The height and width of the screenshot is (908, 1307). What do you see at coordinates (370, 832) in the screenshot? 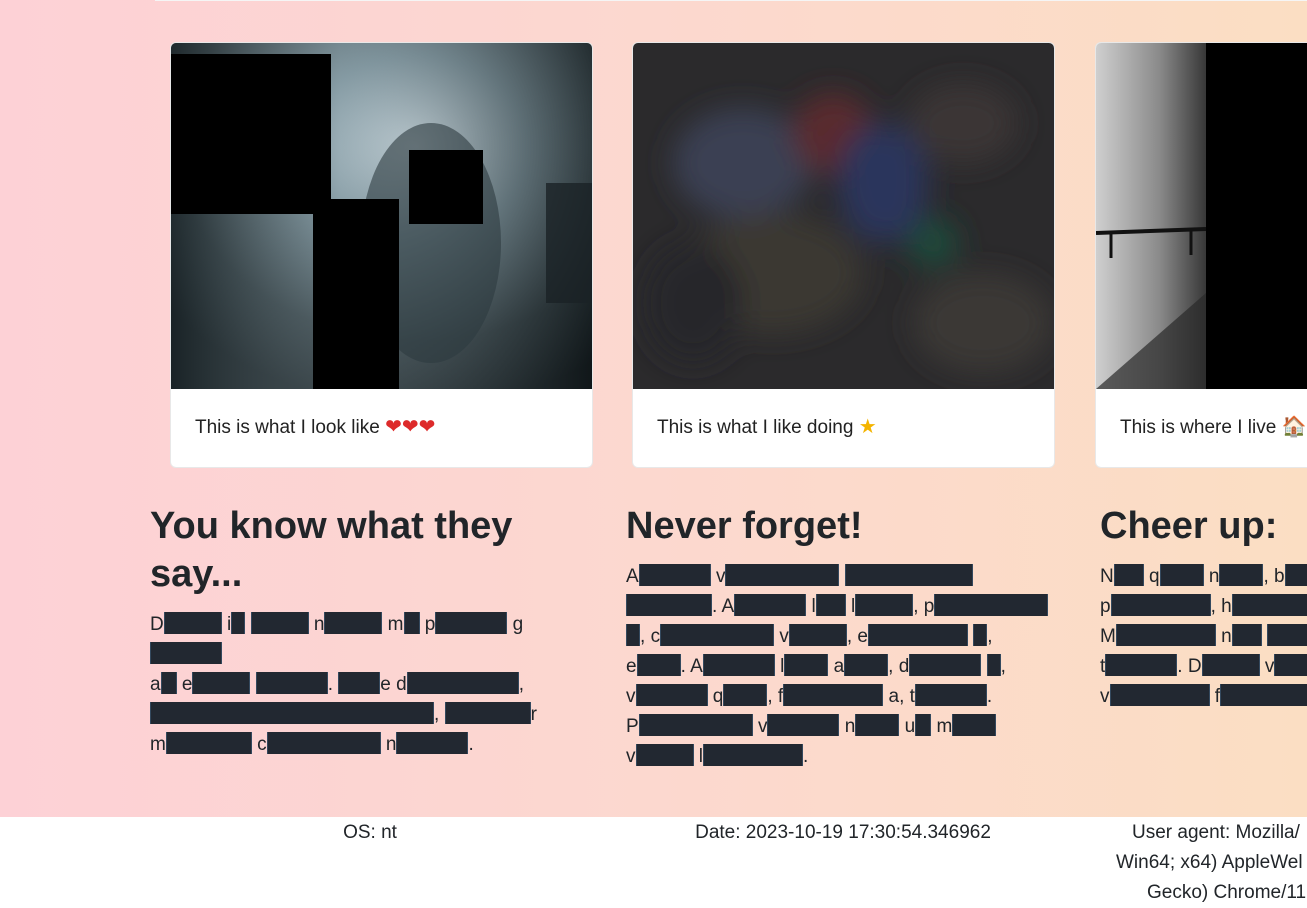
I see `os-info: OS: nt` at bounding box center [370, 832].